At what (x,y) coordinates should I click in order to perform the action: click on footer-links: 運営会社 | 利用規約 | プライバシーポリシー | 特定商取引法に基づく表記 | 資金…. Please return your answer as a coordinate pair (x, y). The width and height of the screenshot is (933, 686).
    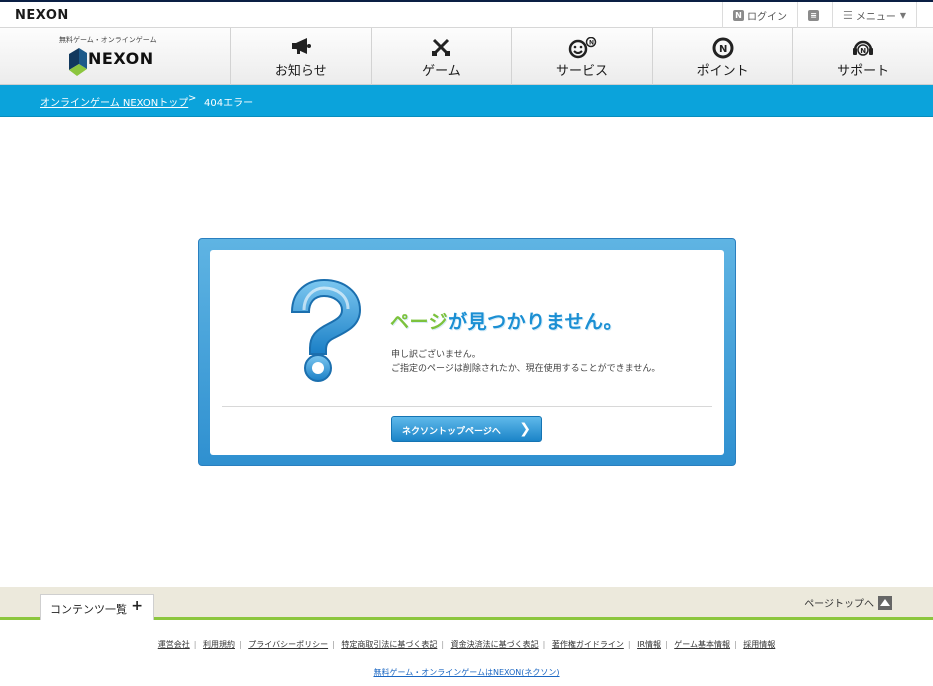
    Looking at the image, I should click on (466, 644).